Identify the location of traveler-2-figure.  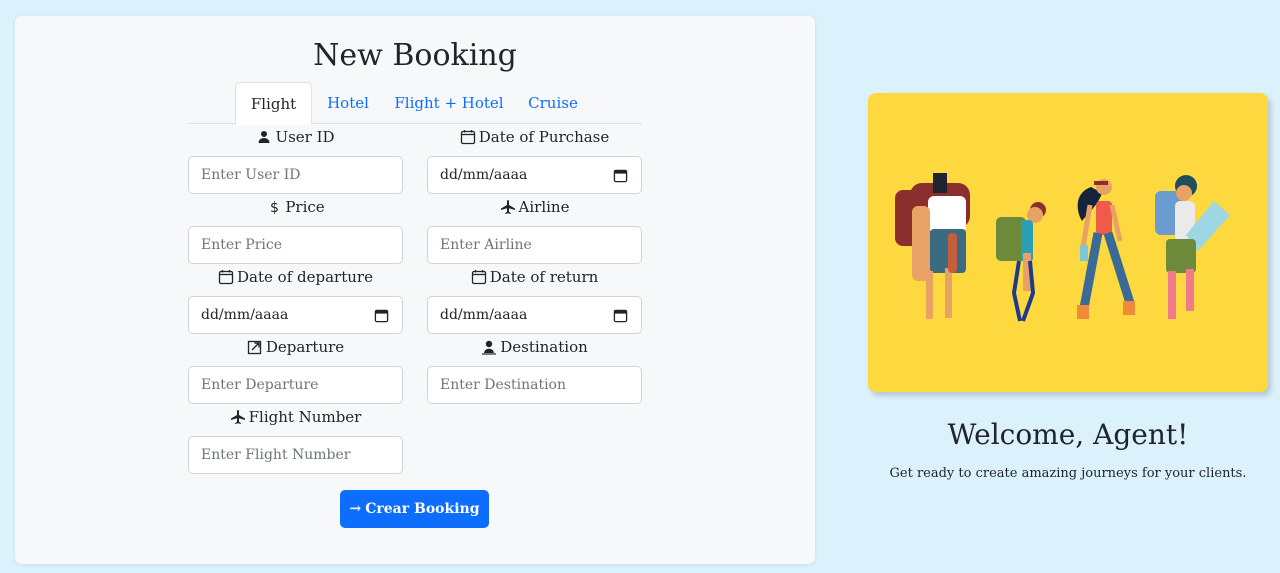
(1021, 262).